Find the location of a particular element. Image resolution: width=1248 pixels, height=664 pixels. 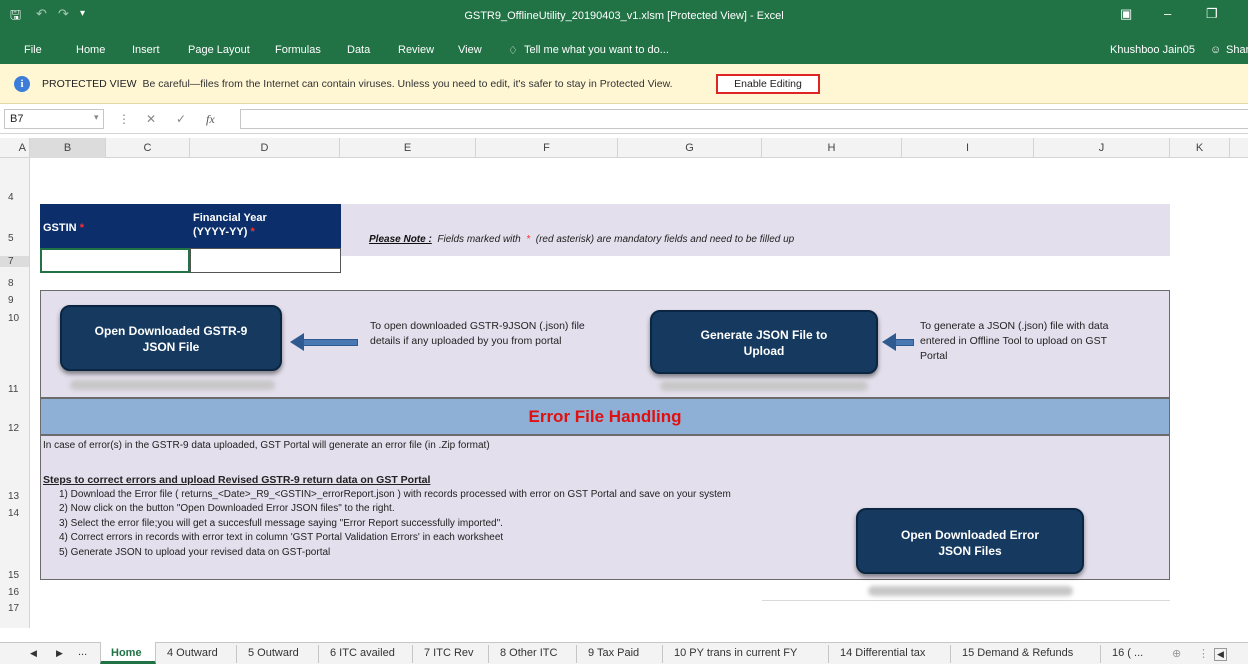

insert-function-icon: fx is located at coordinates (210, 119).